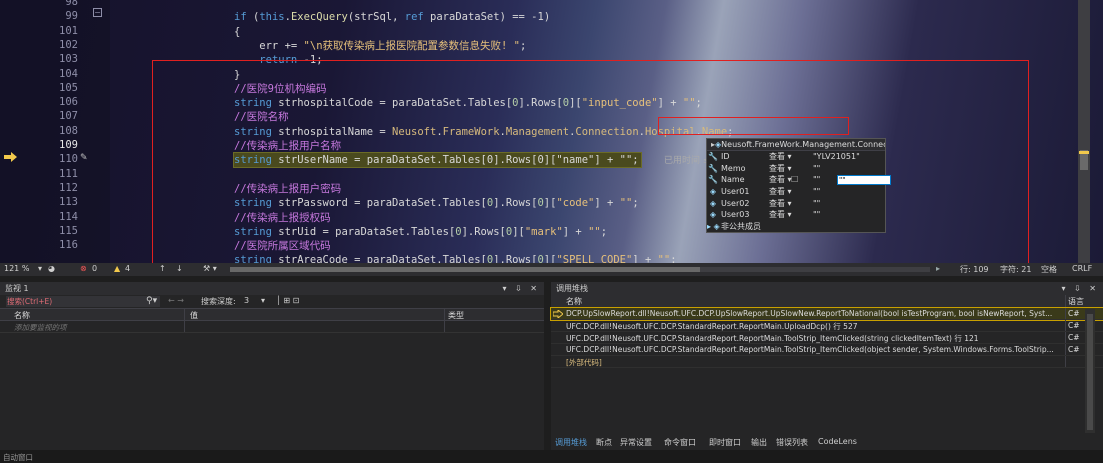 The height and width of the screenshot is (463, 1103). Describe the element at coordinates (162, 268) in the screenshot. I see `nav-back-icon: ↑` at that location.